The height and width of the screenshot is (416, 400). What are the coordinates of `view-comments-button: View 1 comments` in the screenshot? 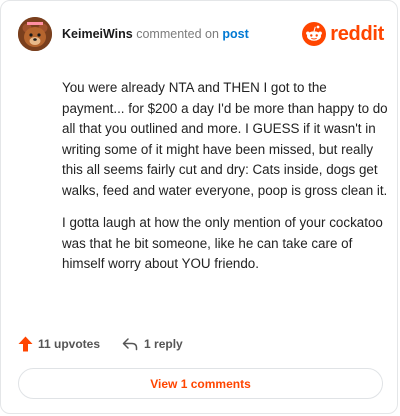 It's located at (200, 383).